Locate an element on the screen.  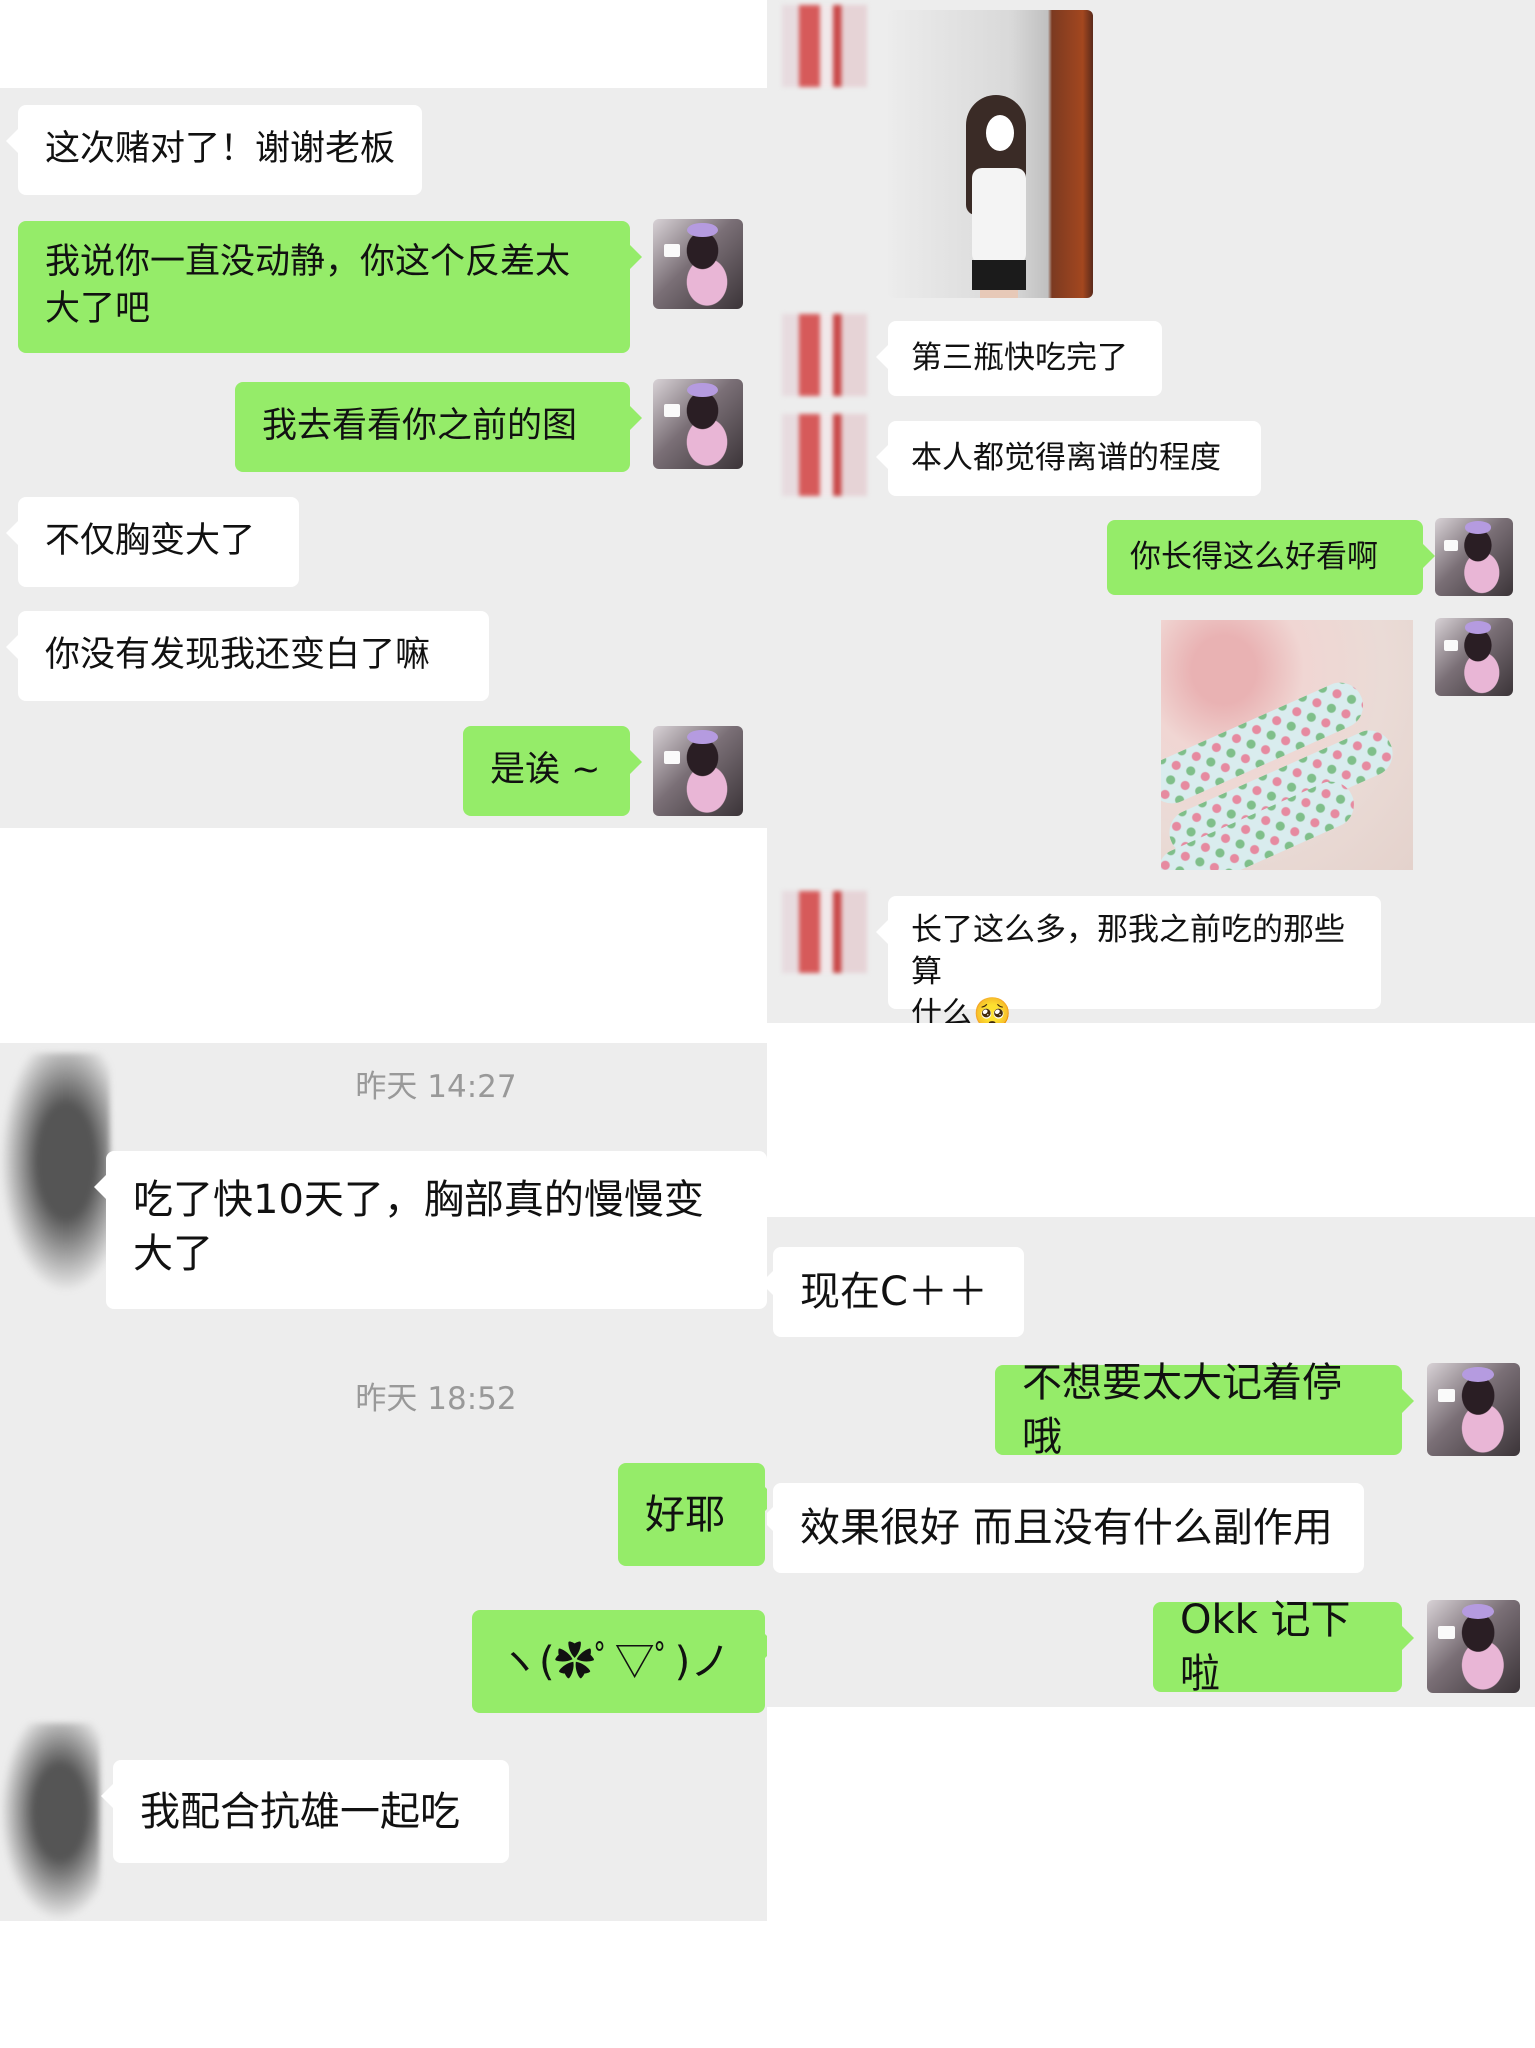
message-bubble: 不仅胸变大了 is located at coordinates (152, 542).